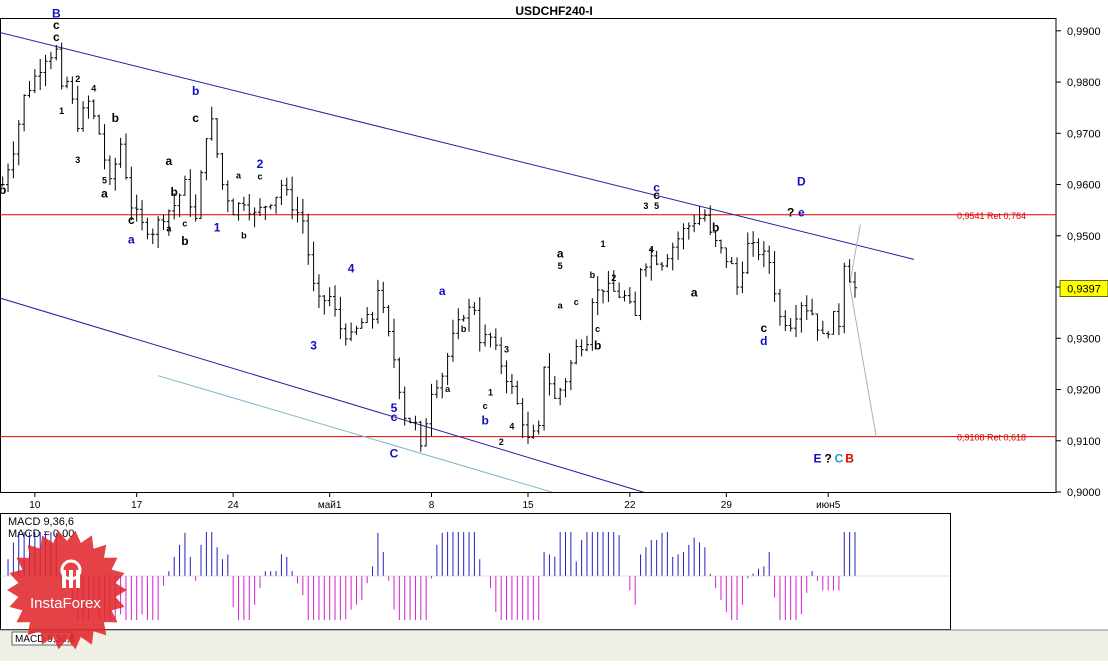  Describe the element at coordinates (991, 438) in the screenshot. I see `retracement-label: 0,9108 Ret 0,618` at that location.